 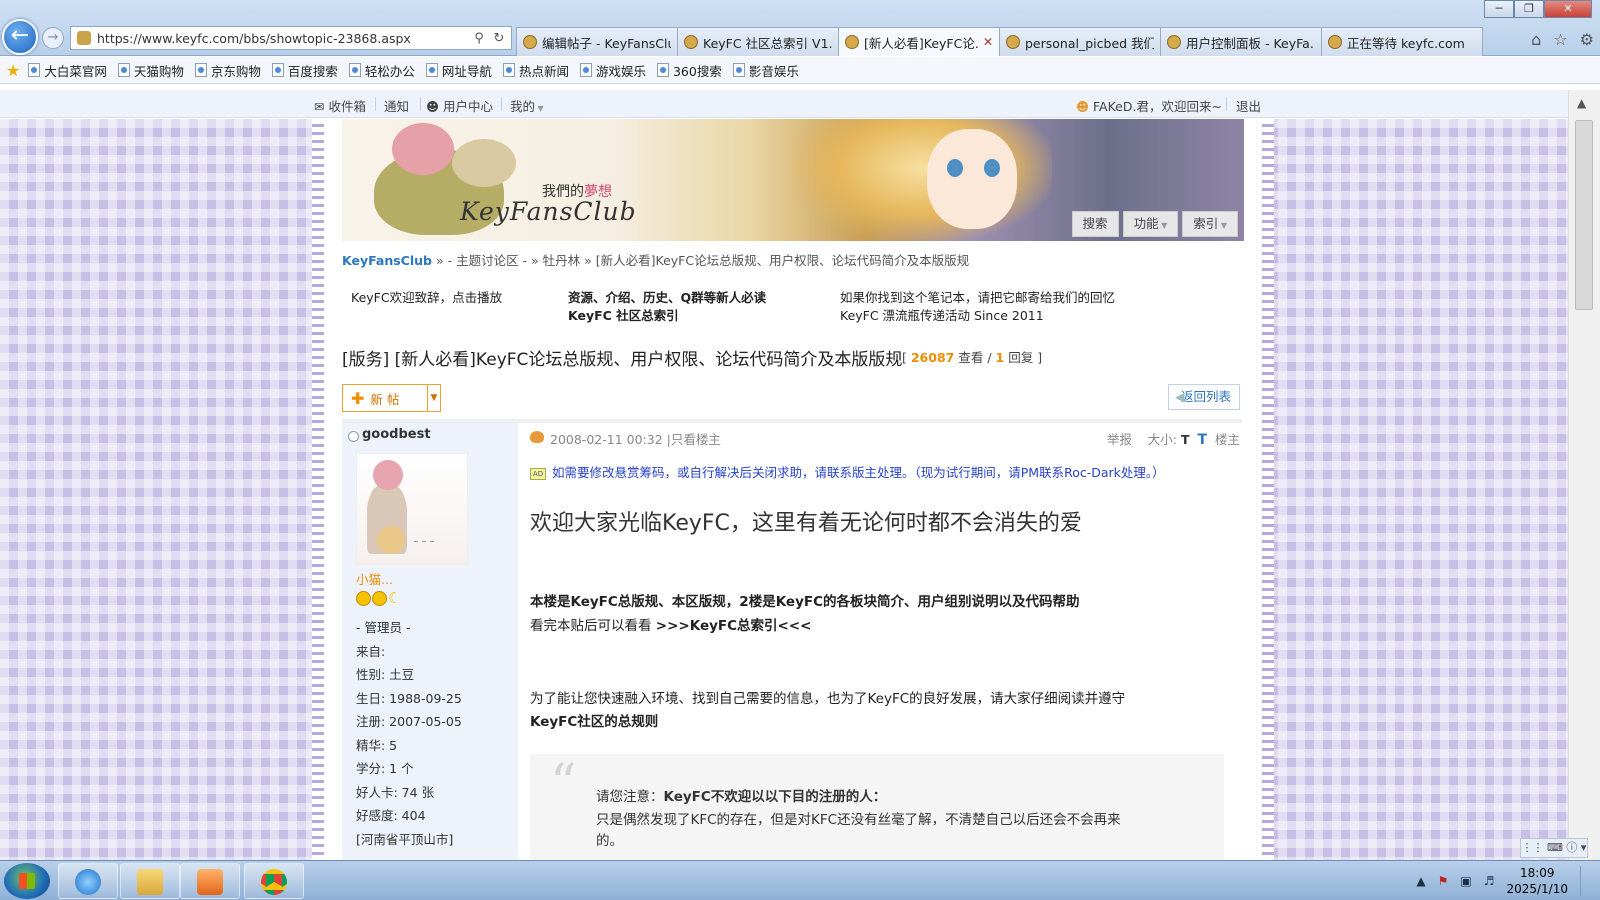 What do you see at coordinates (200, 70) in the screenshot?
I see `page-icon` at bounding box center [200, 70].